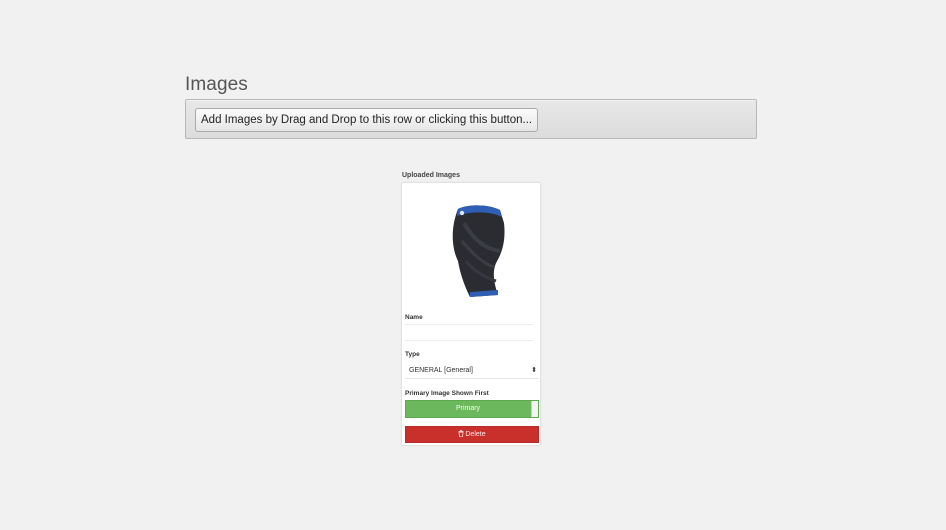  Describe the element at coordinates (441, 370) in the screenshot. I see `type-selected-value: GENERAL [General]` at that location.